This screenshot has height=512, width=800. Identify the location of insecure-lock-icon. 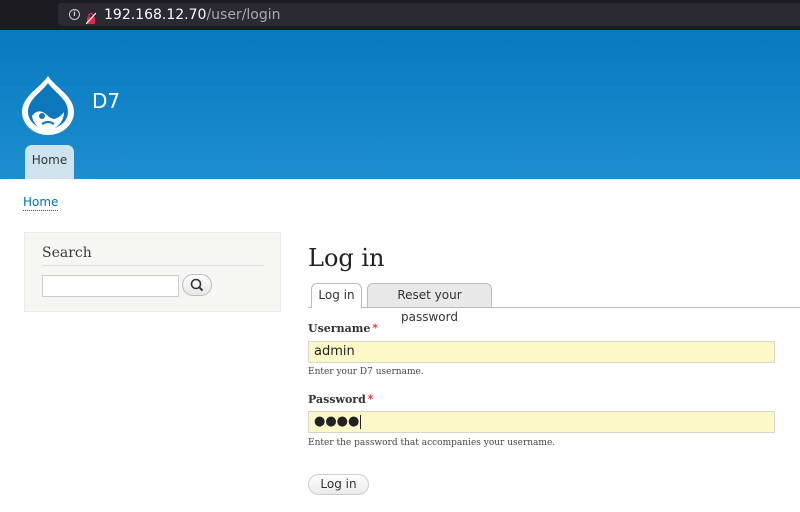
(91, 16).